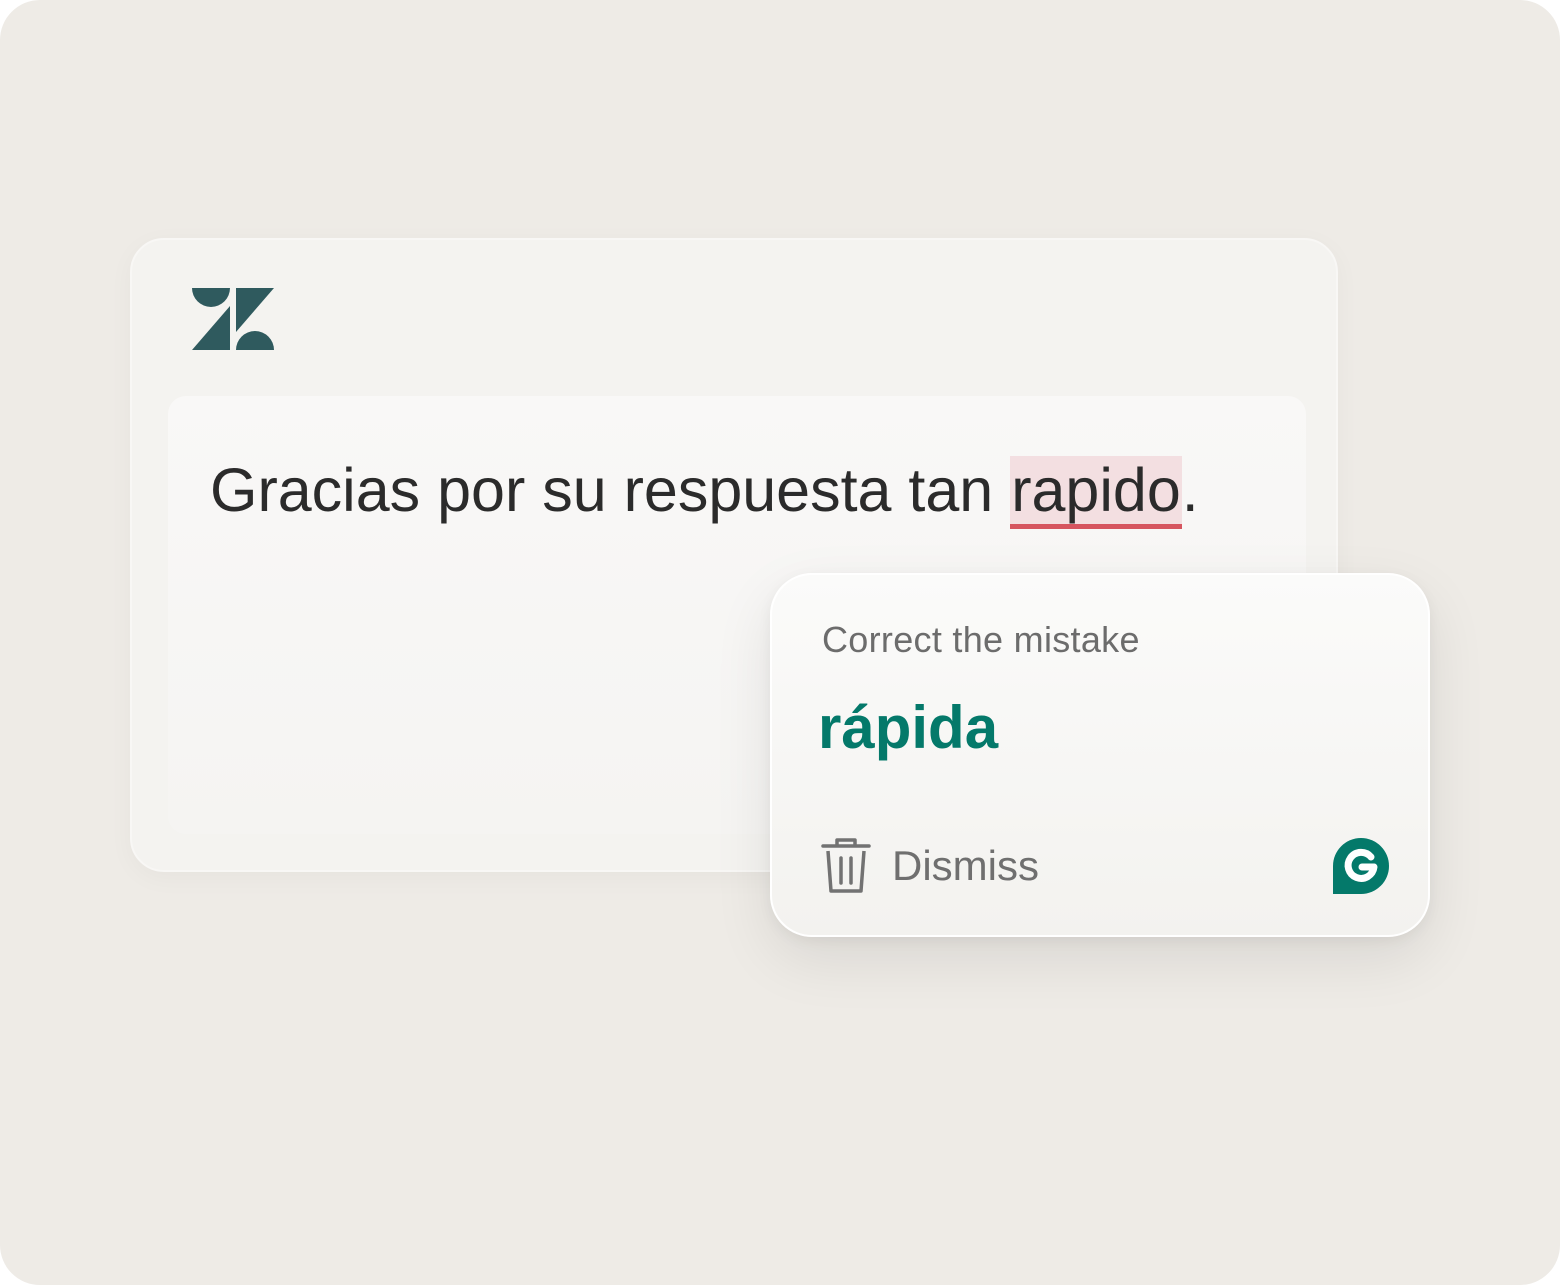  Describe the element at coordinates (1361, 866) in the screenshot. I see `grammarly-icon` at that location.